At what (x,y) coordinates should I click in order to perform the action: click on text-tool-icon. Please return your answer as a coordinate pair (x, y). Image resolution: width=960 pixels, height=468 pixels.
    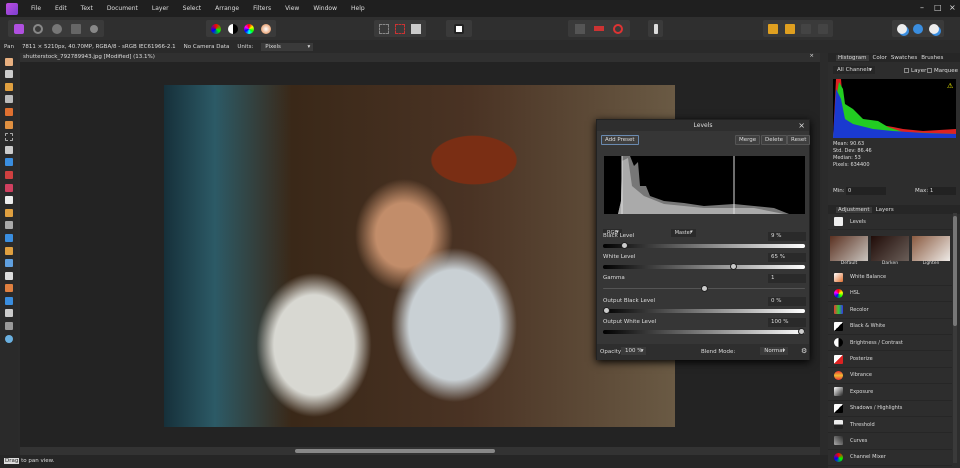
    Looking at the image, I should click on (9, 313).